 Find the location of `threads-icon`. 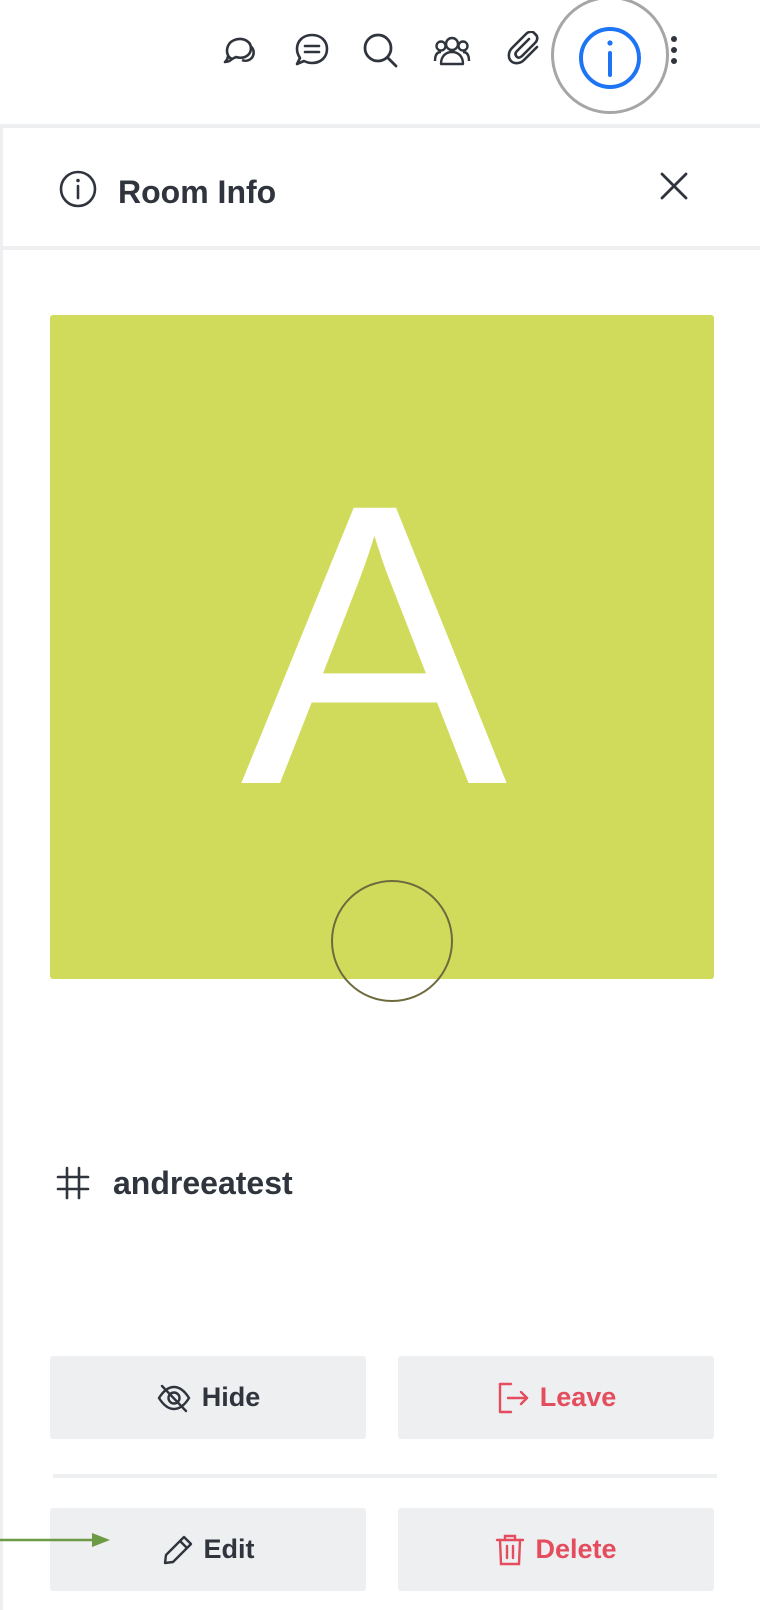

threads-icon is located at coordinates (240, 50).